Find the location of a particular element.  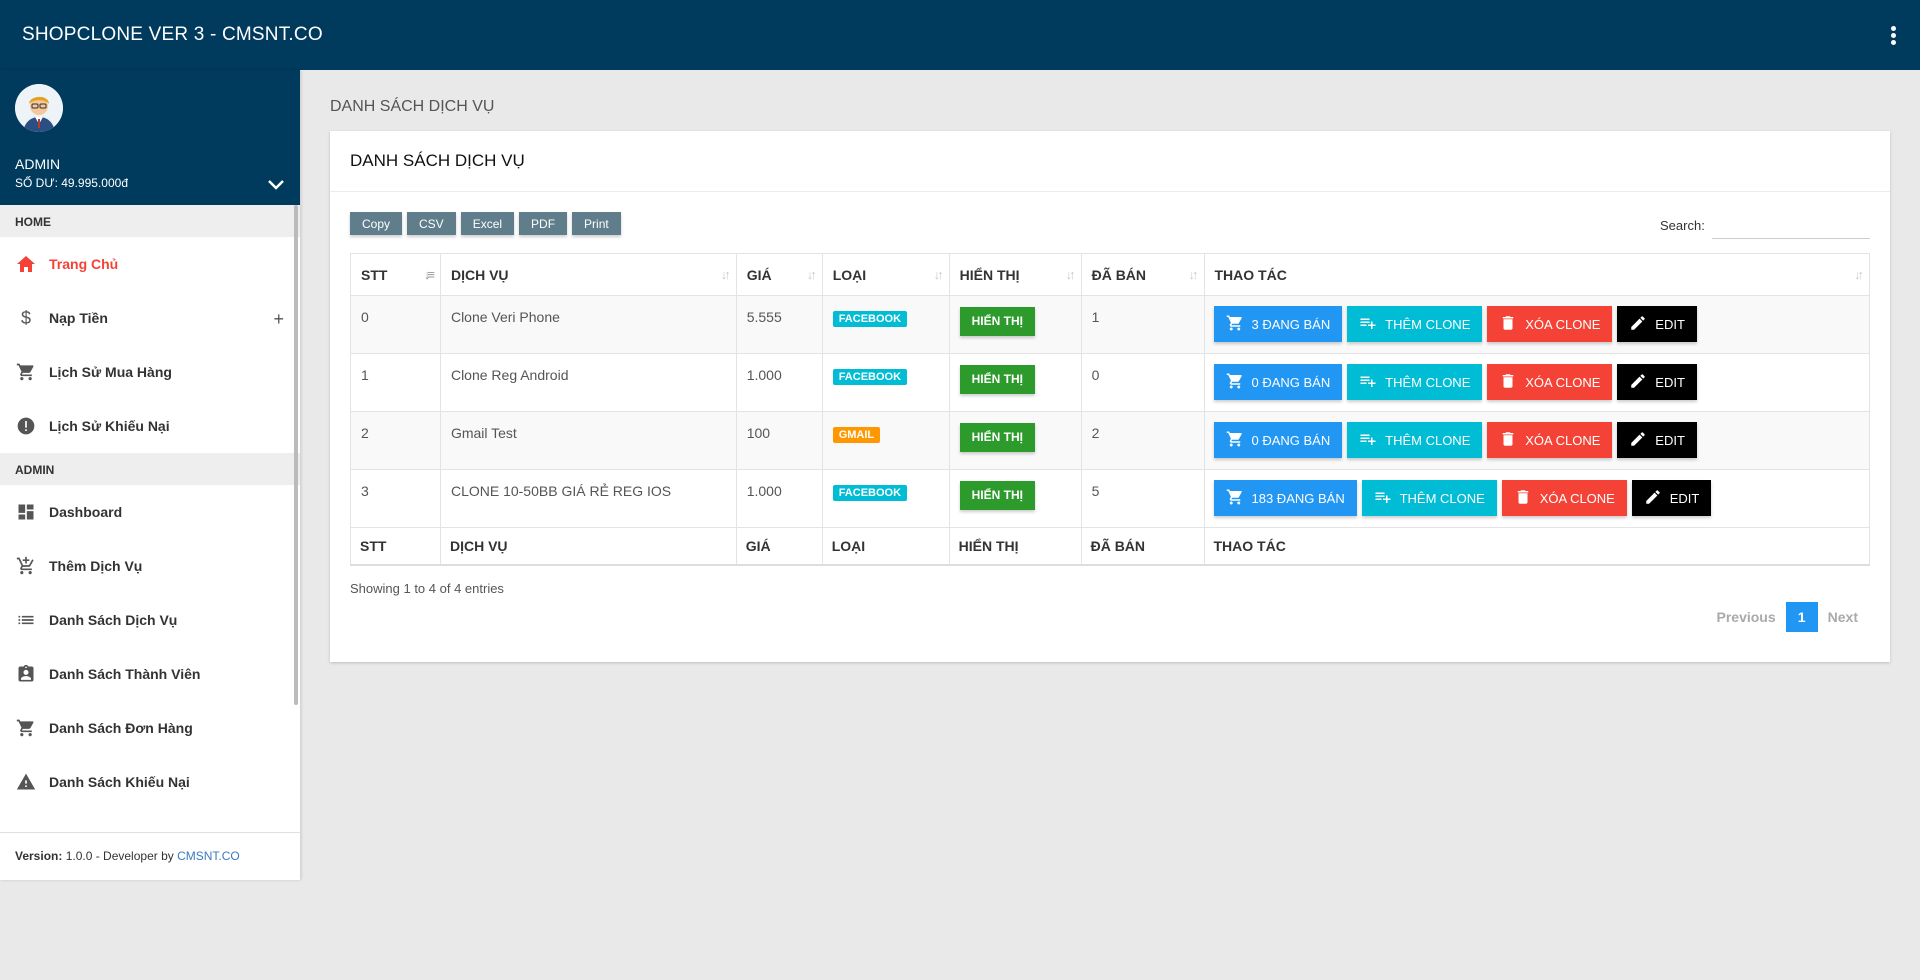

cart-plus-icon is located at coordinates (26, 566).